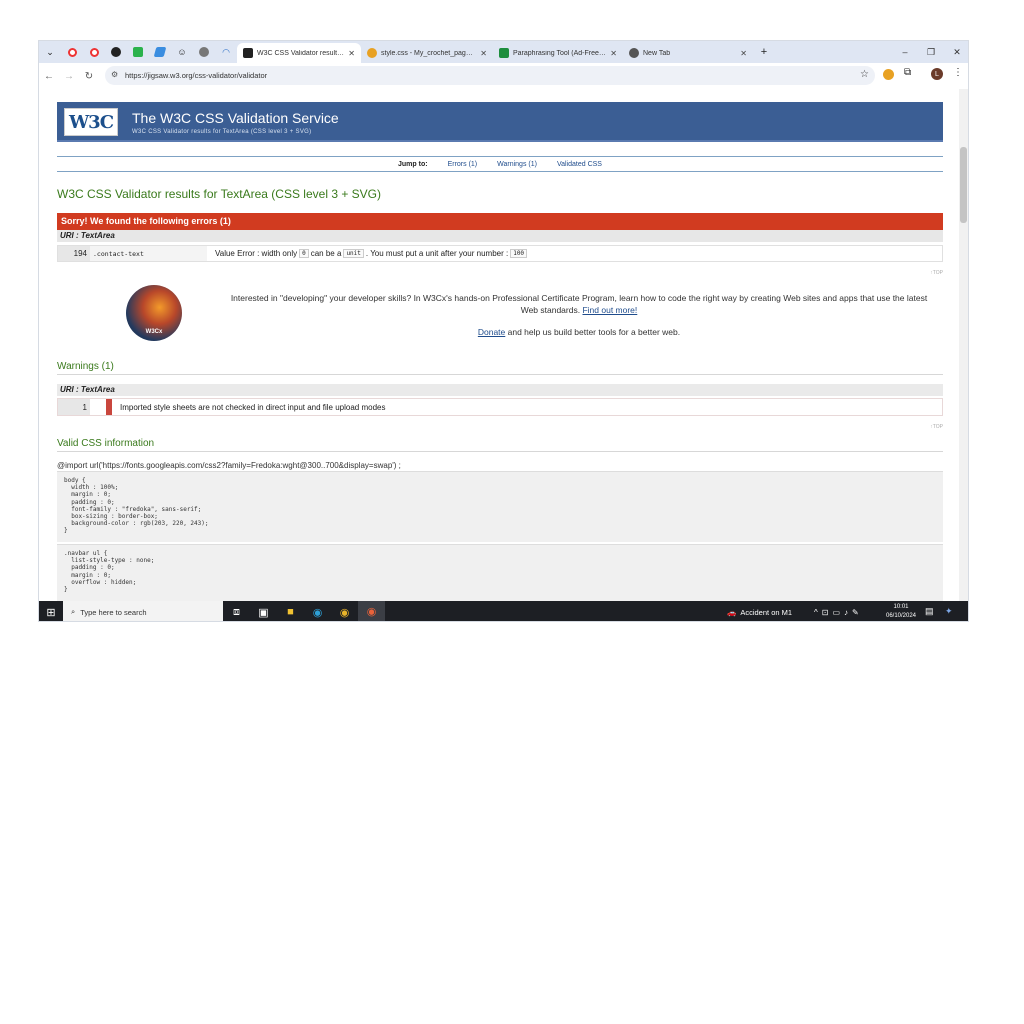 The height and width of the screenshot is (1024, 1024). What do you see at coordinates (344, 611) in the screenshot?
I see `chrome-icon: ◉` at bounding box center [344, 611].